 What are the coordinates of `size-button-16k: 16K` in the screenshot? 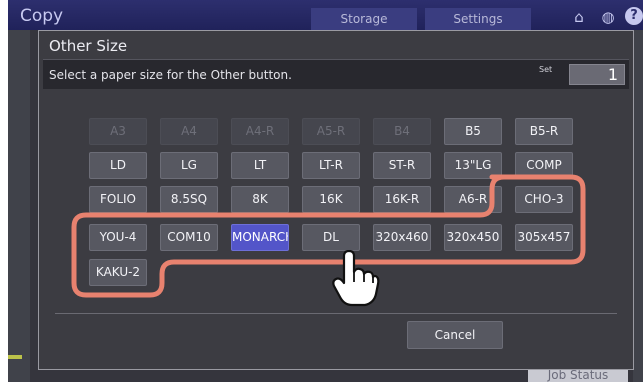 It's located at (331, 199).